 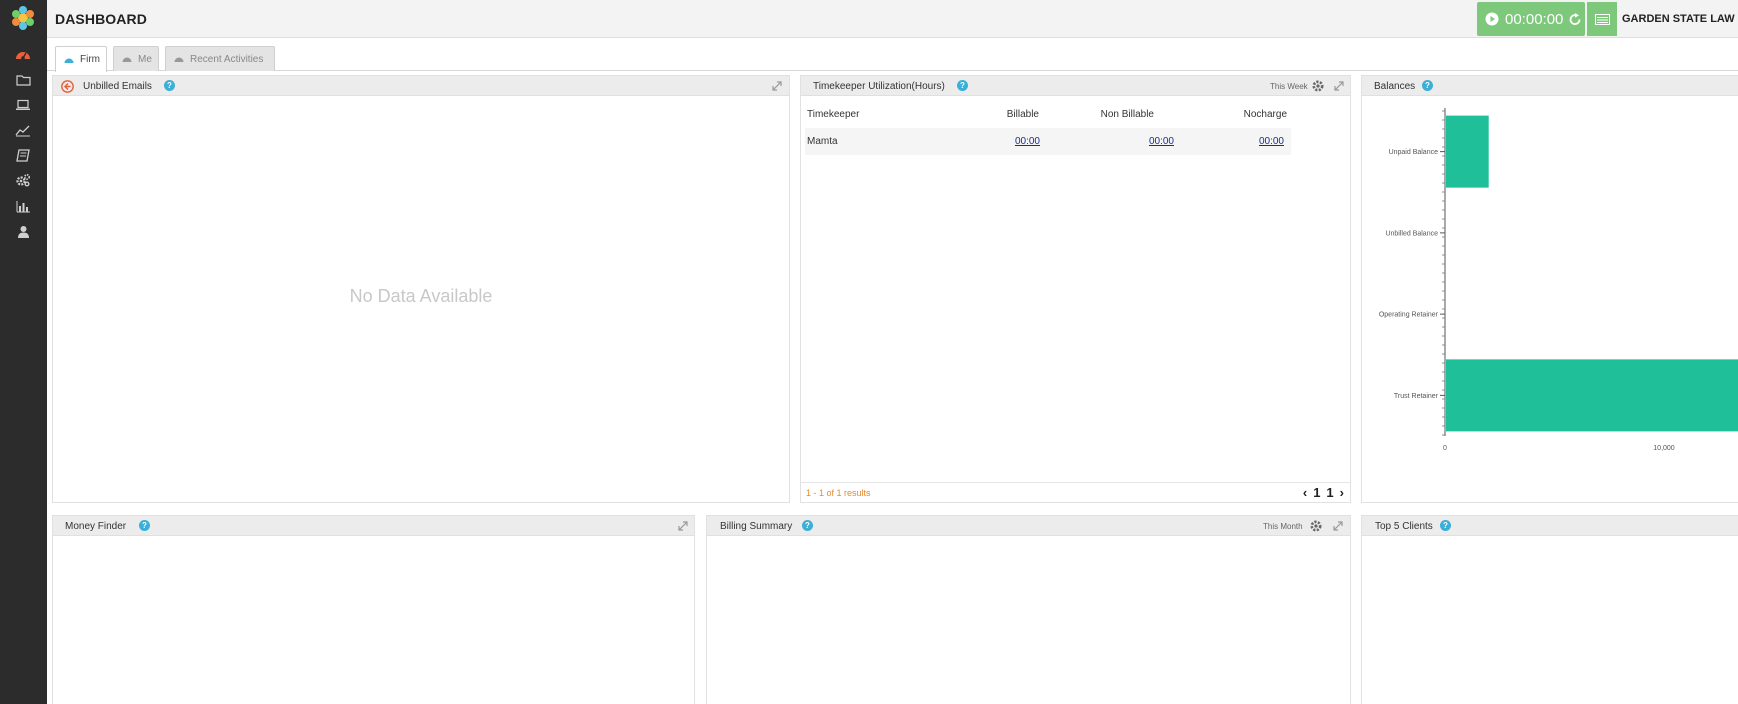 I want to click on app-logo-icon, so click(x=23, y=18).